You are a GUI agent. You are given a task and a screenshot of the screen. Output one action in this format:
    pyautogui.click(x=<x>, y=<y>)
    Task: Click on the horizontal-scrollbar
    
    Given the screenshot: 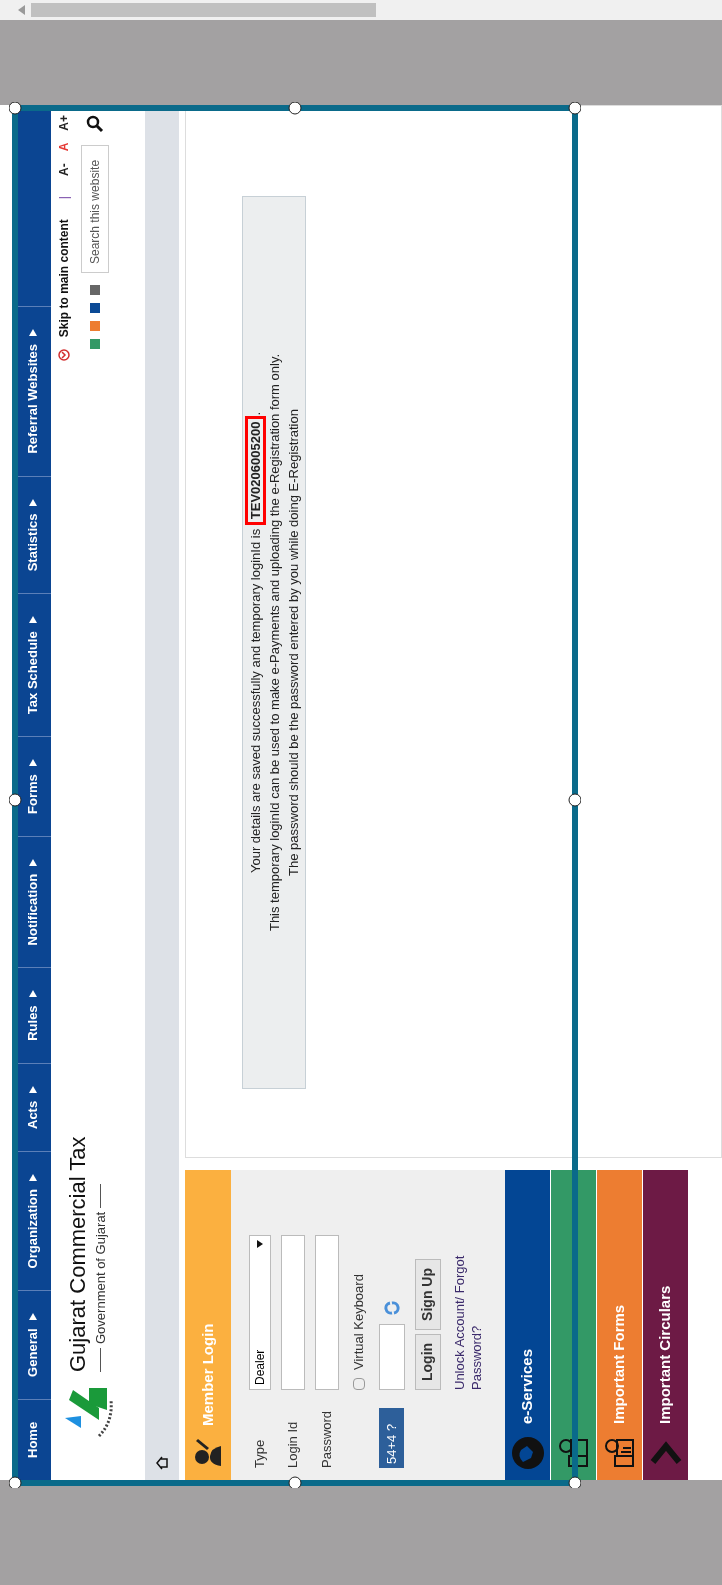 What is the action you would take?
    pyautogui.click(x=361, y=10)
    